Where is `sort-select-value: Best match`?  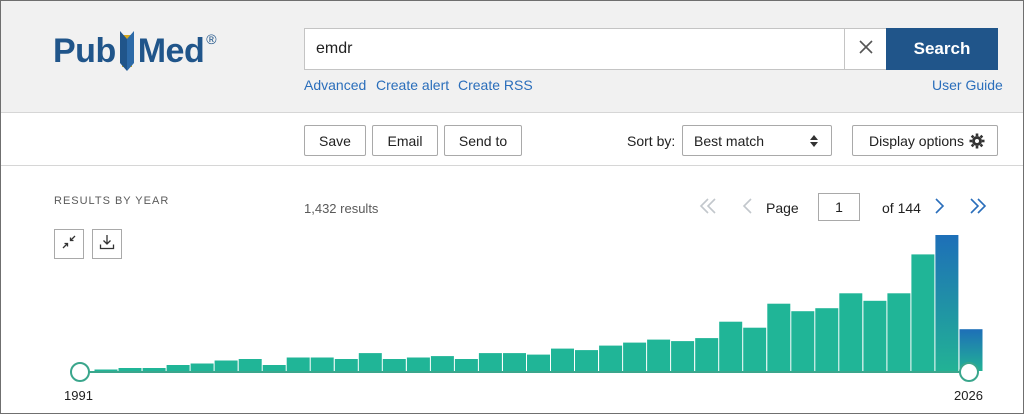 sort-select-value: Best match is located at coordinates (729, 140).